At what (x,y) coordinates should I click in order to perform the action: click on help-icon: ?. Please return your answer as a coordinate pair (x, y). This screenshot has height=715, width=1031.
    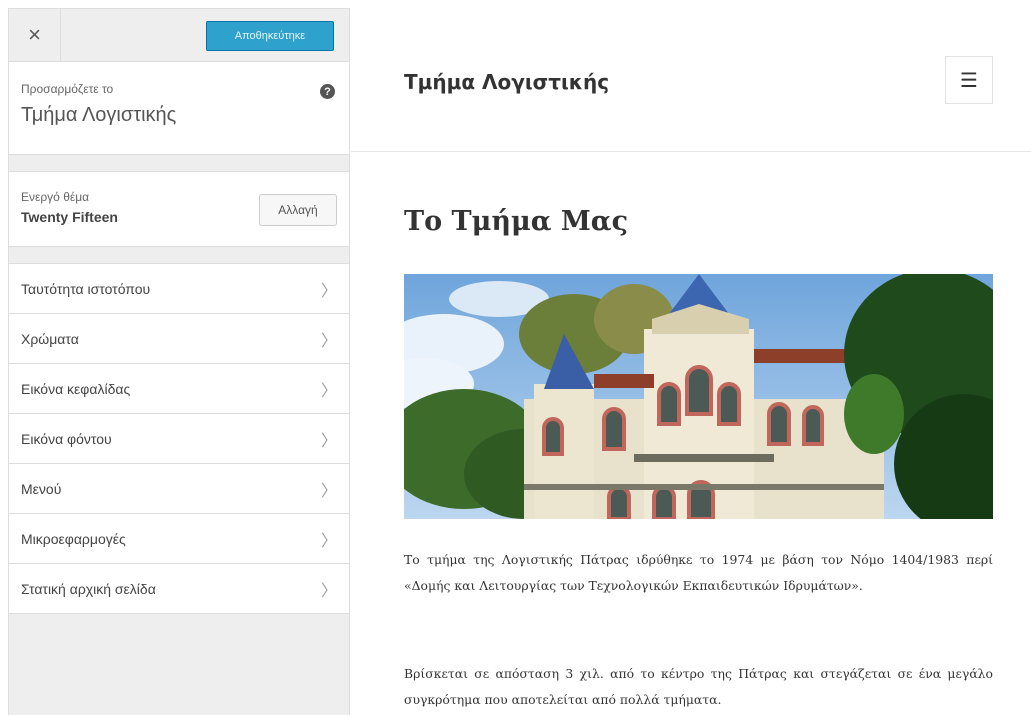
    Looking at the image, I should click on (327, 91).